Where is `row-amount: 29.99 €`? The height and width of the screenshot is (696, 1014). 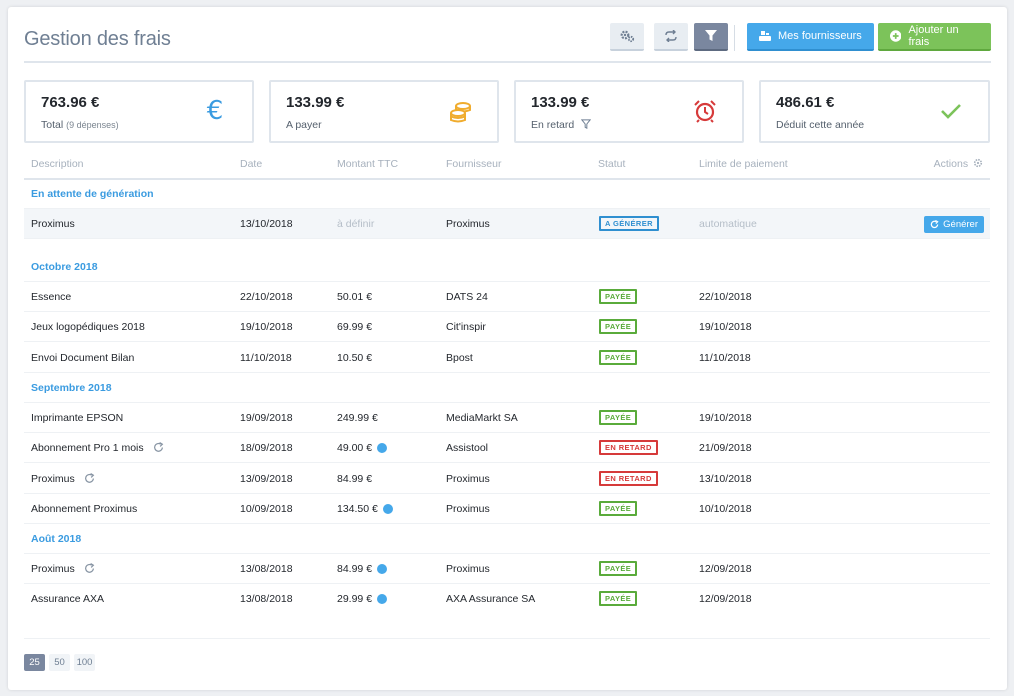 row-amount: 29.99 € is located at coordinates (362, 599).